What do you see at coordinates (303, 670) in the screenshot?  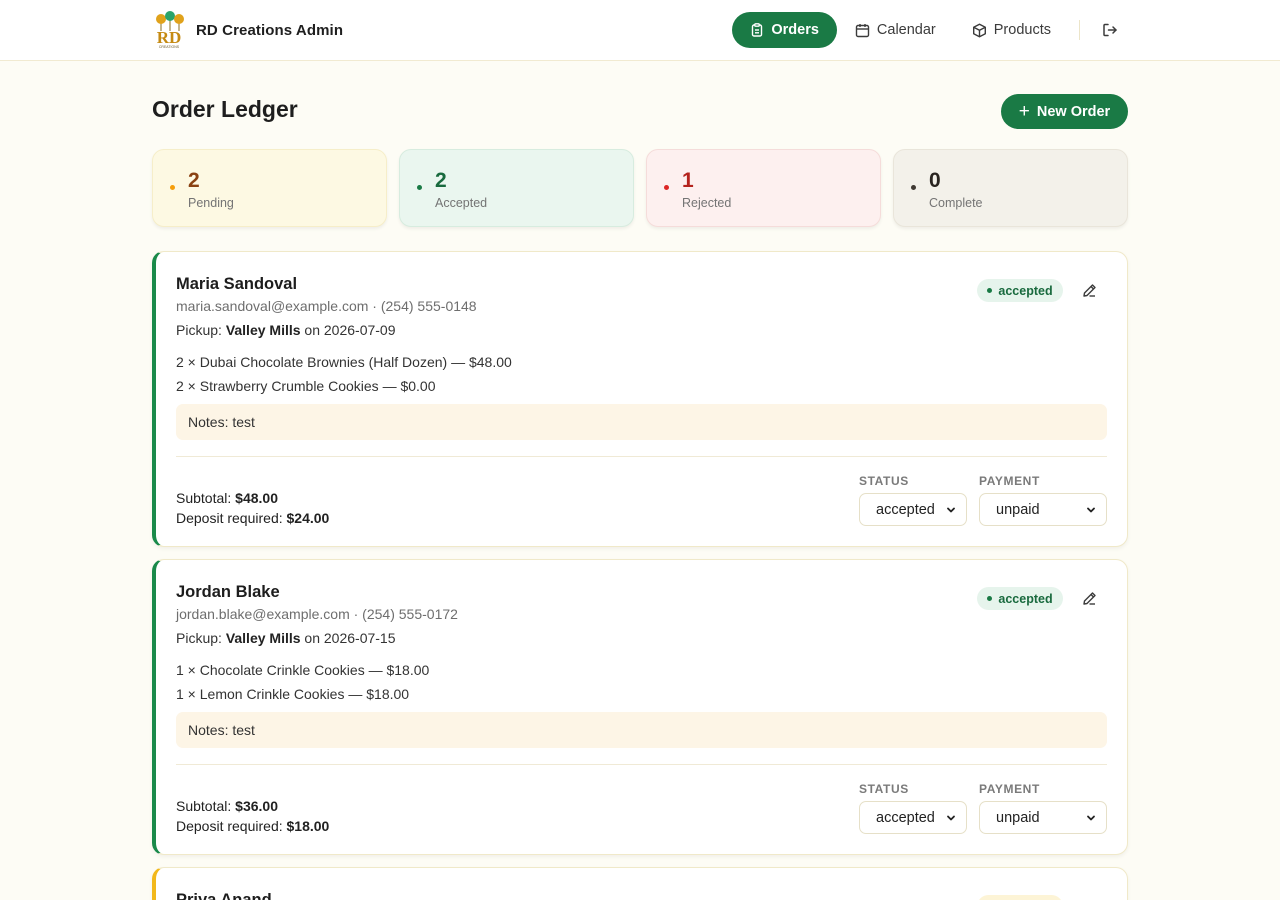 I see `order-item: 1 × Chocolate Crinkle Cookies — $18.00` at bounding box center [303, 670].